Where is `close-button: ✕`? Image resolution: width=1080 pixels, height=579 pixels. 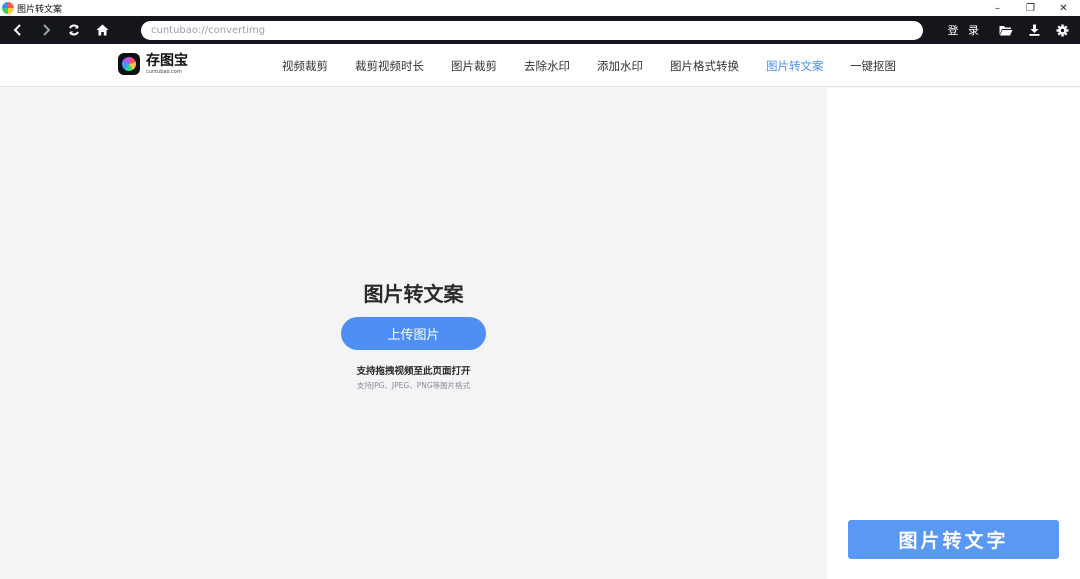
close-button: ✕ is located at coordinates (1063, 8).